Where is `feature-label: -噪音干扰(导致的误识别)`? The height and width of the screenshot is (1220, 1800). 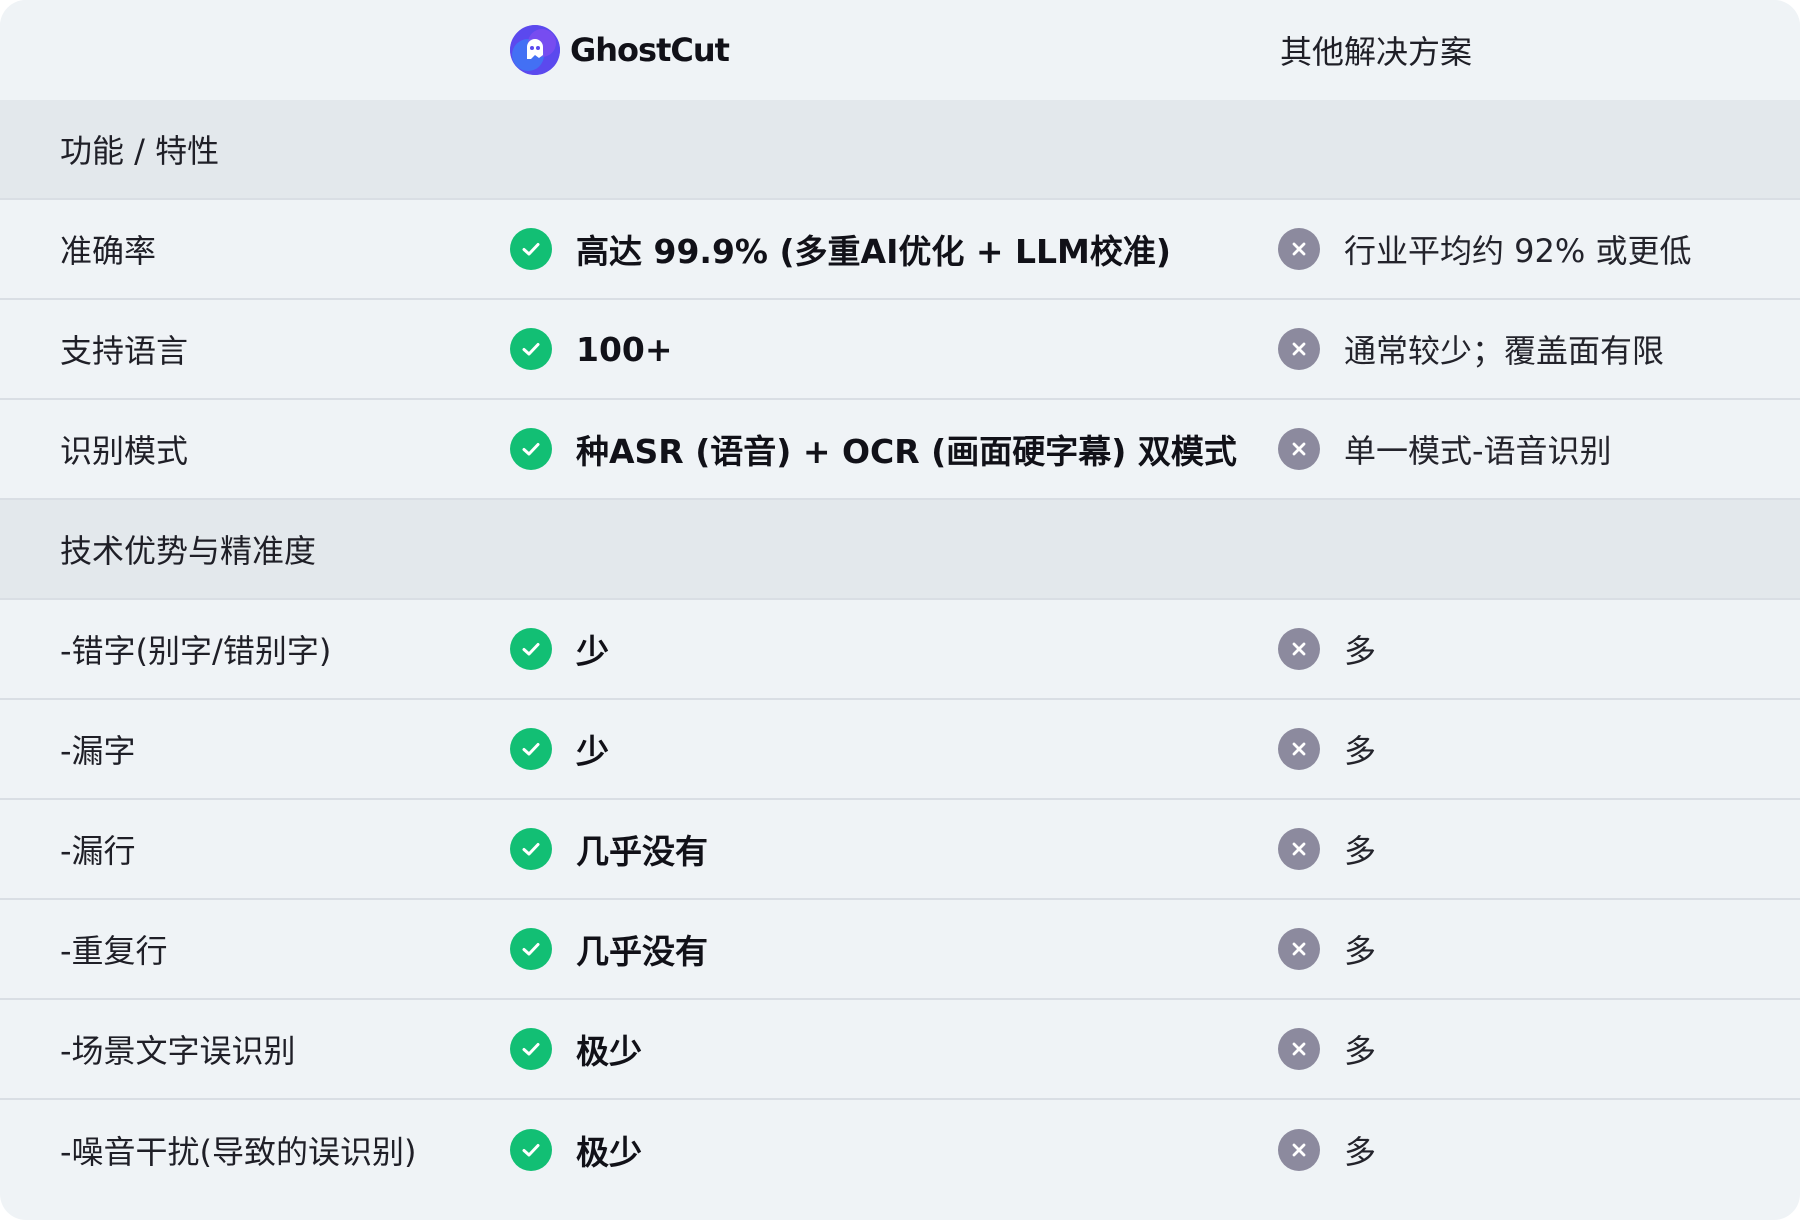
feature-label: -噪音干扰(导致的误识别) is located at coordinates (238, 1152).